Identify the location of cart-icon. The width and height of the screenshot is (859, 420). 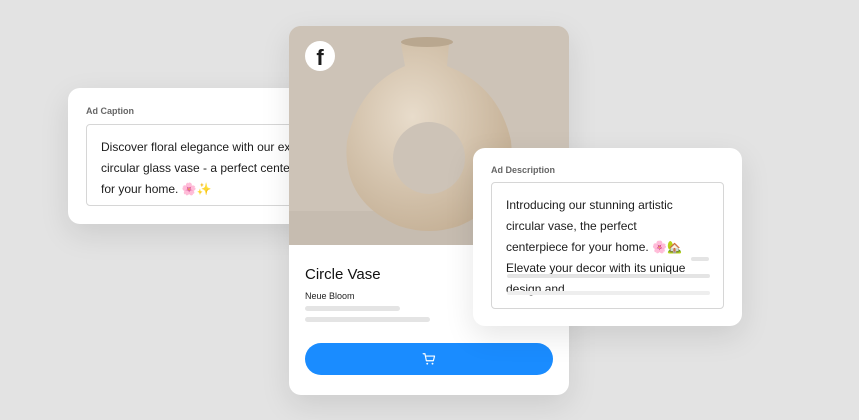
(429, 359).